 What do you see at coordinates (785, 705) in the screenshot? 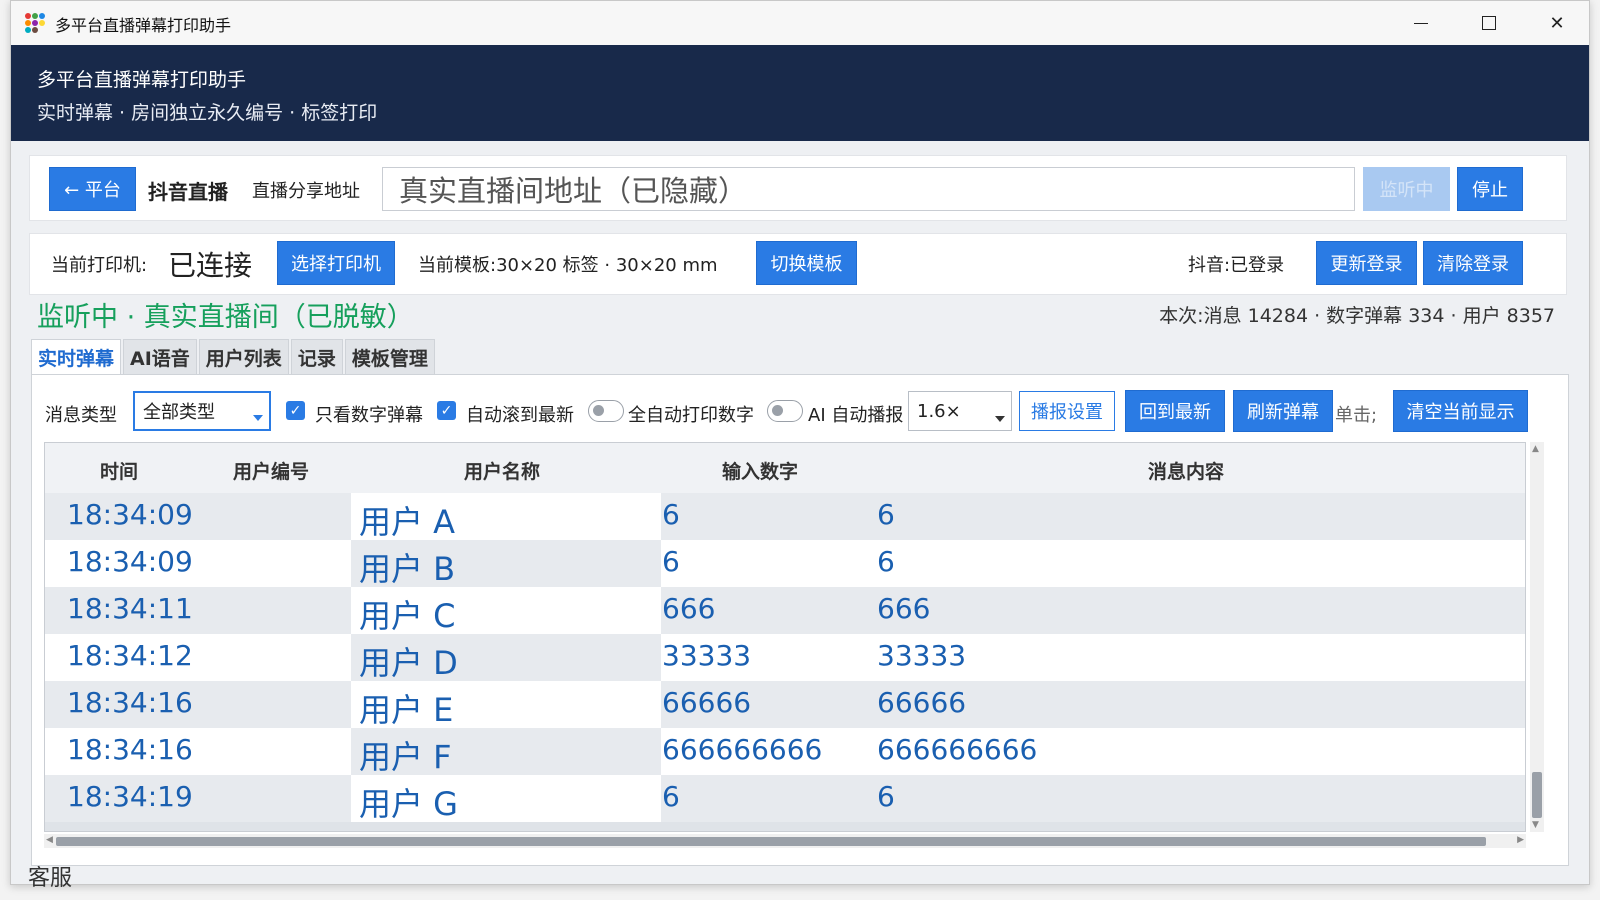
I see `table-row: 18:34:16 用户 E 66666 66666` at bounding box center [785, 705].